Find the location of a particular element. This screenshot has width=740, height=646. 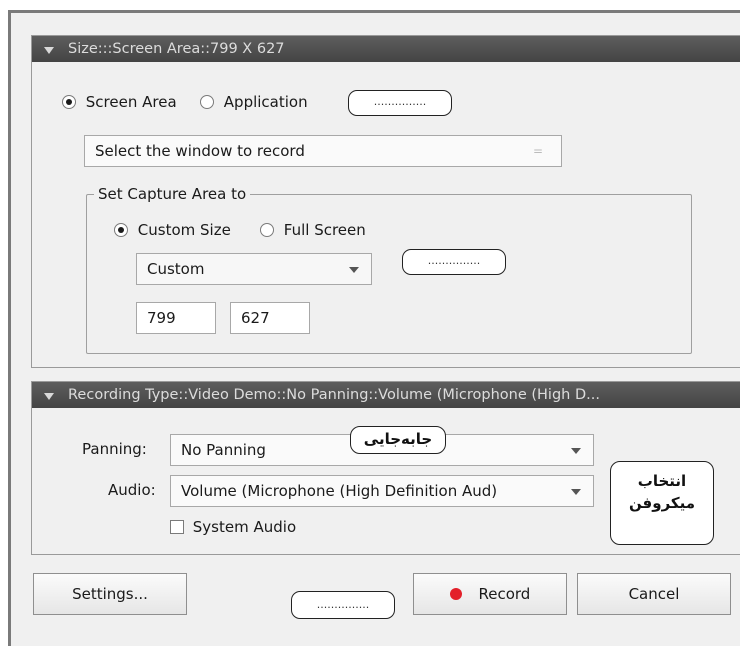

panning-label: Panning: is located at coordinates (114, 449).